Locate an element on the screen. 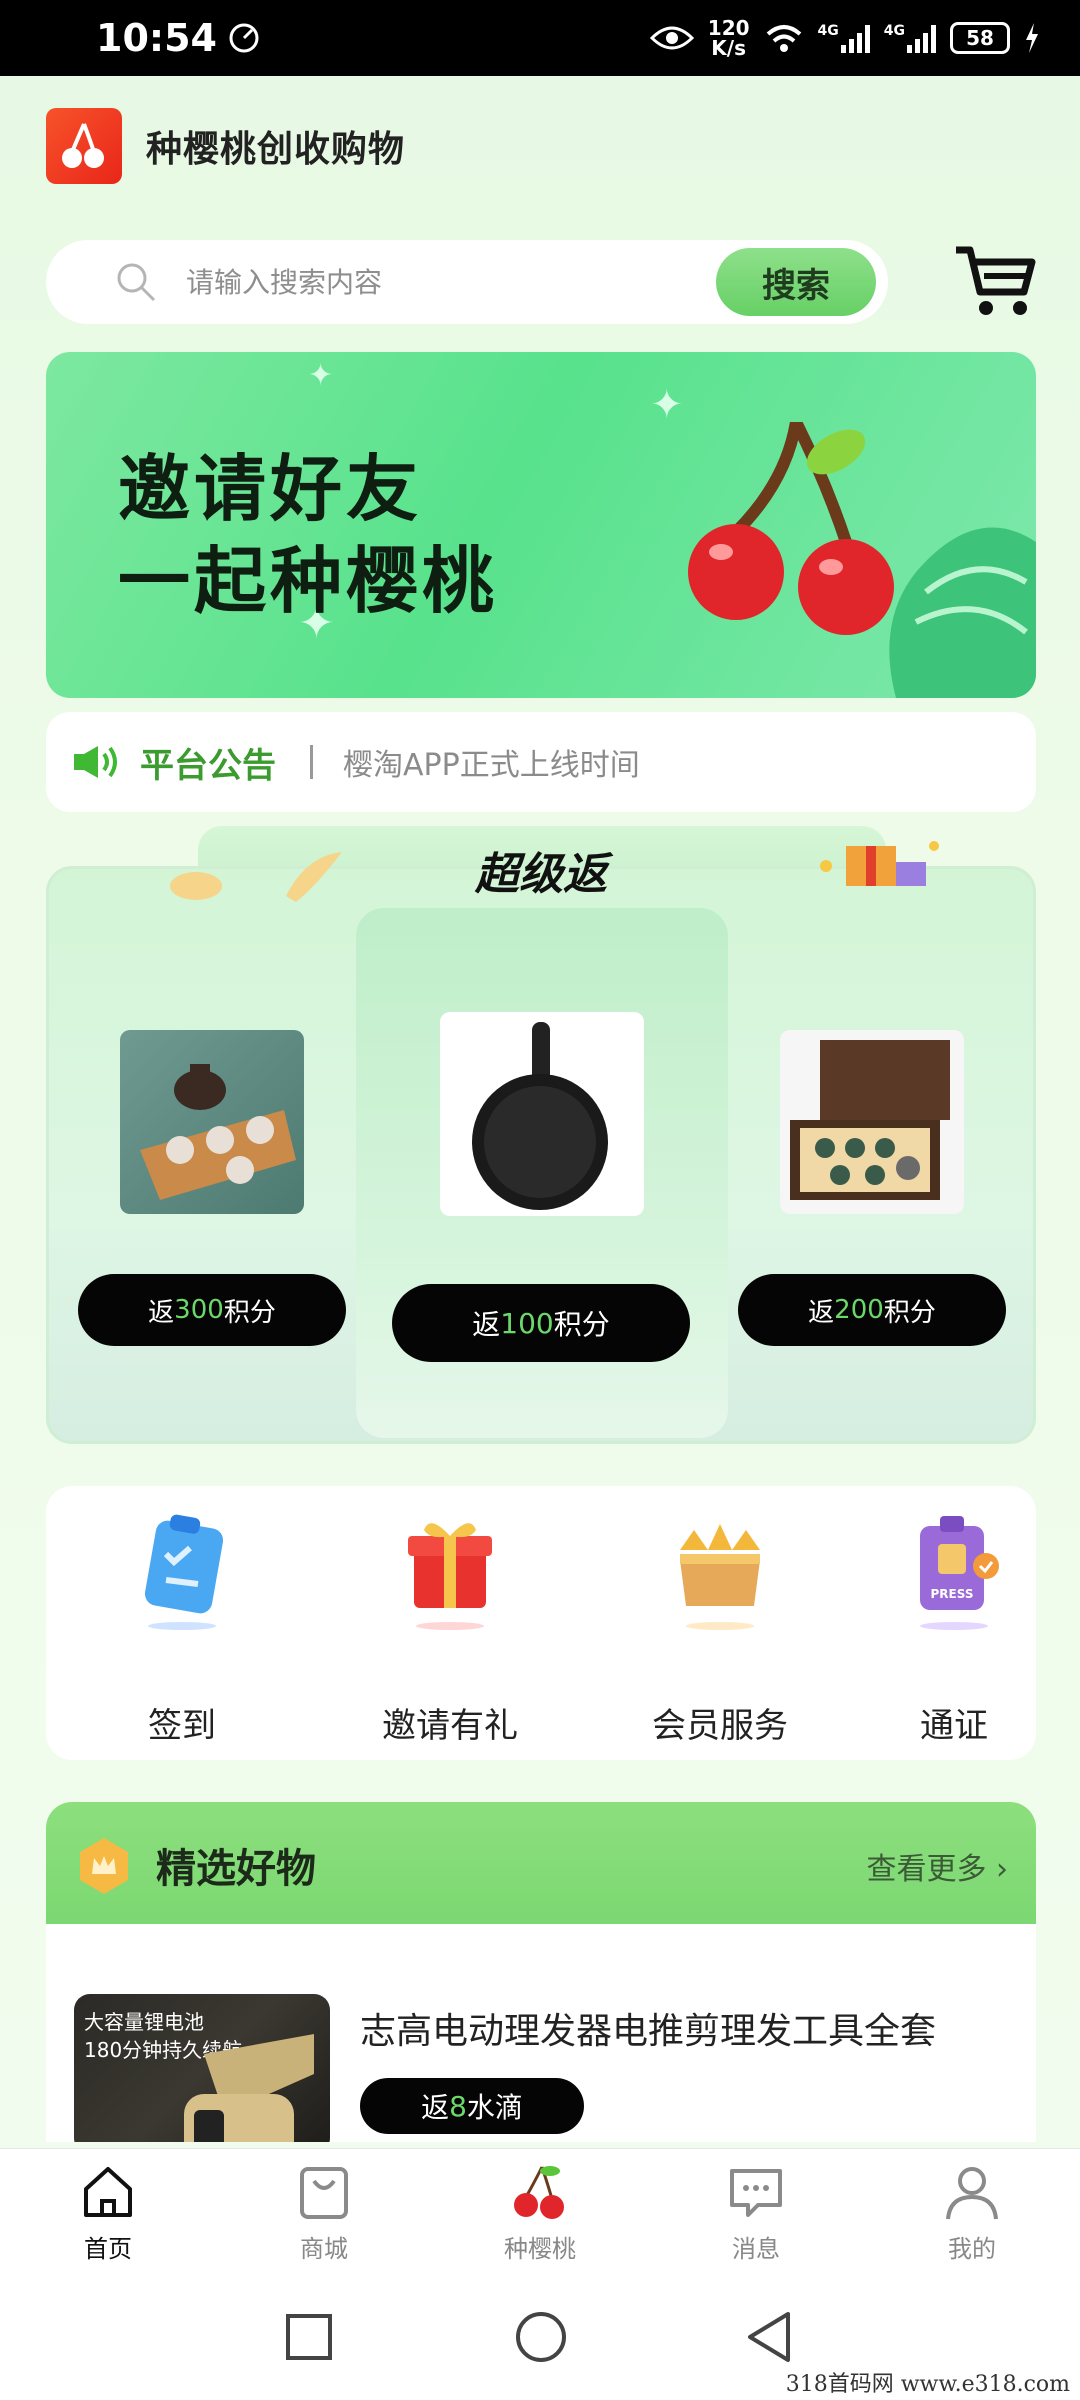 This screenshot has width=1080, height=2400. status-icons: 120 K/s 4G 4G 58 is located at coordinates (844, 38).